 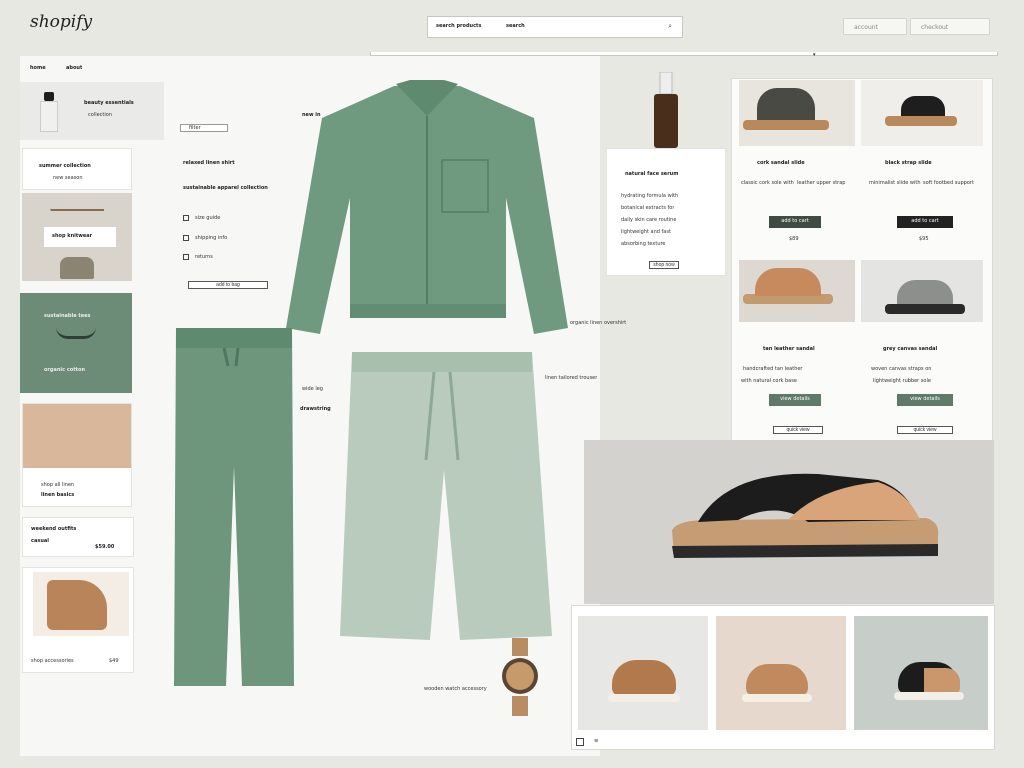 What do you see at coordinates (209, 163) in the screenshot?
I see `product-title: relaxed linen shirt` at bounding box center [209, 163].